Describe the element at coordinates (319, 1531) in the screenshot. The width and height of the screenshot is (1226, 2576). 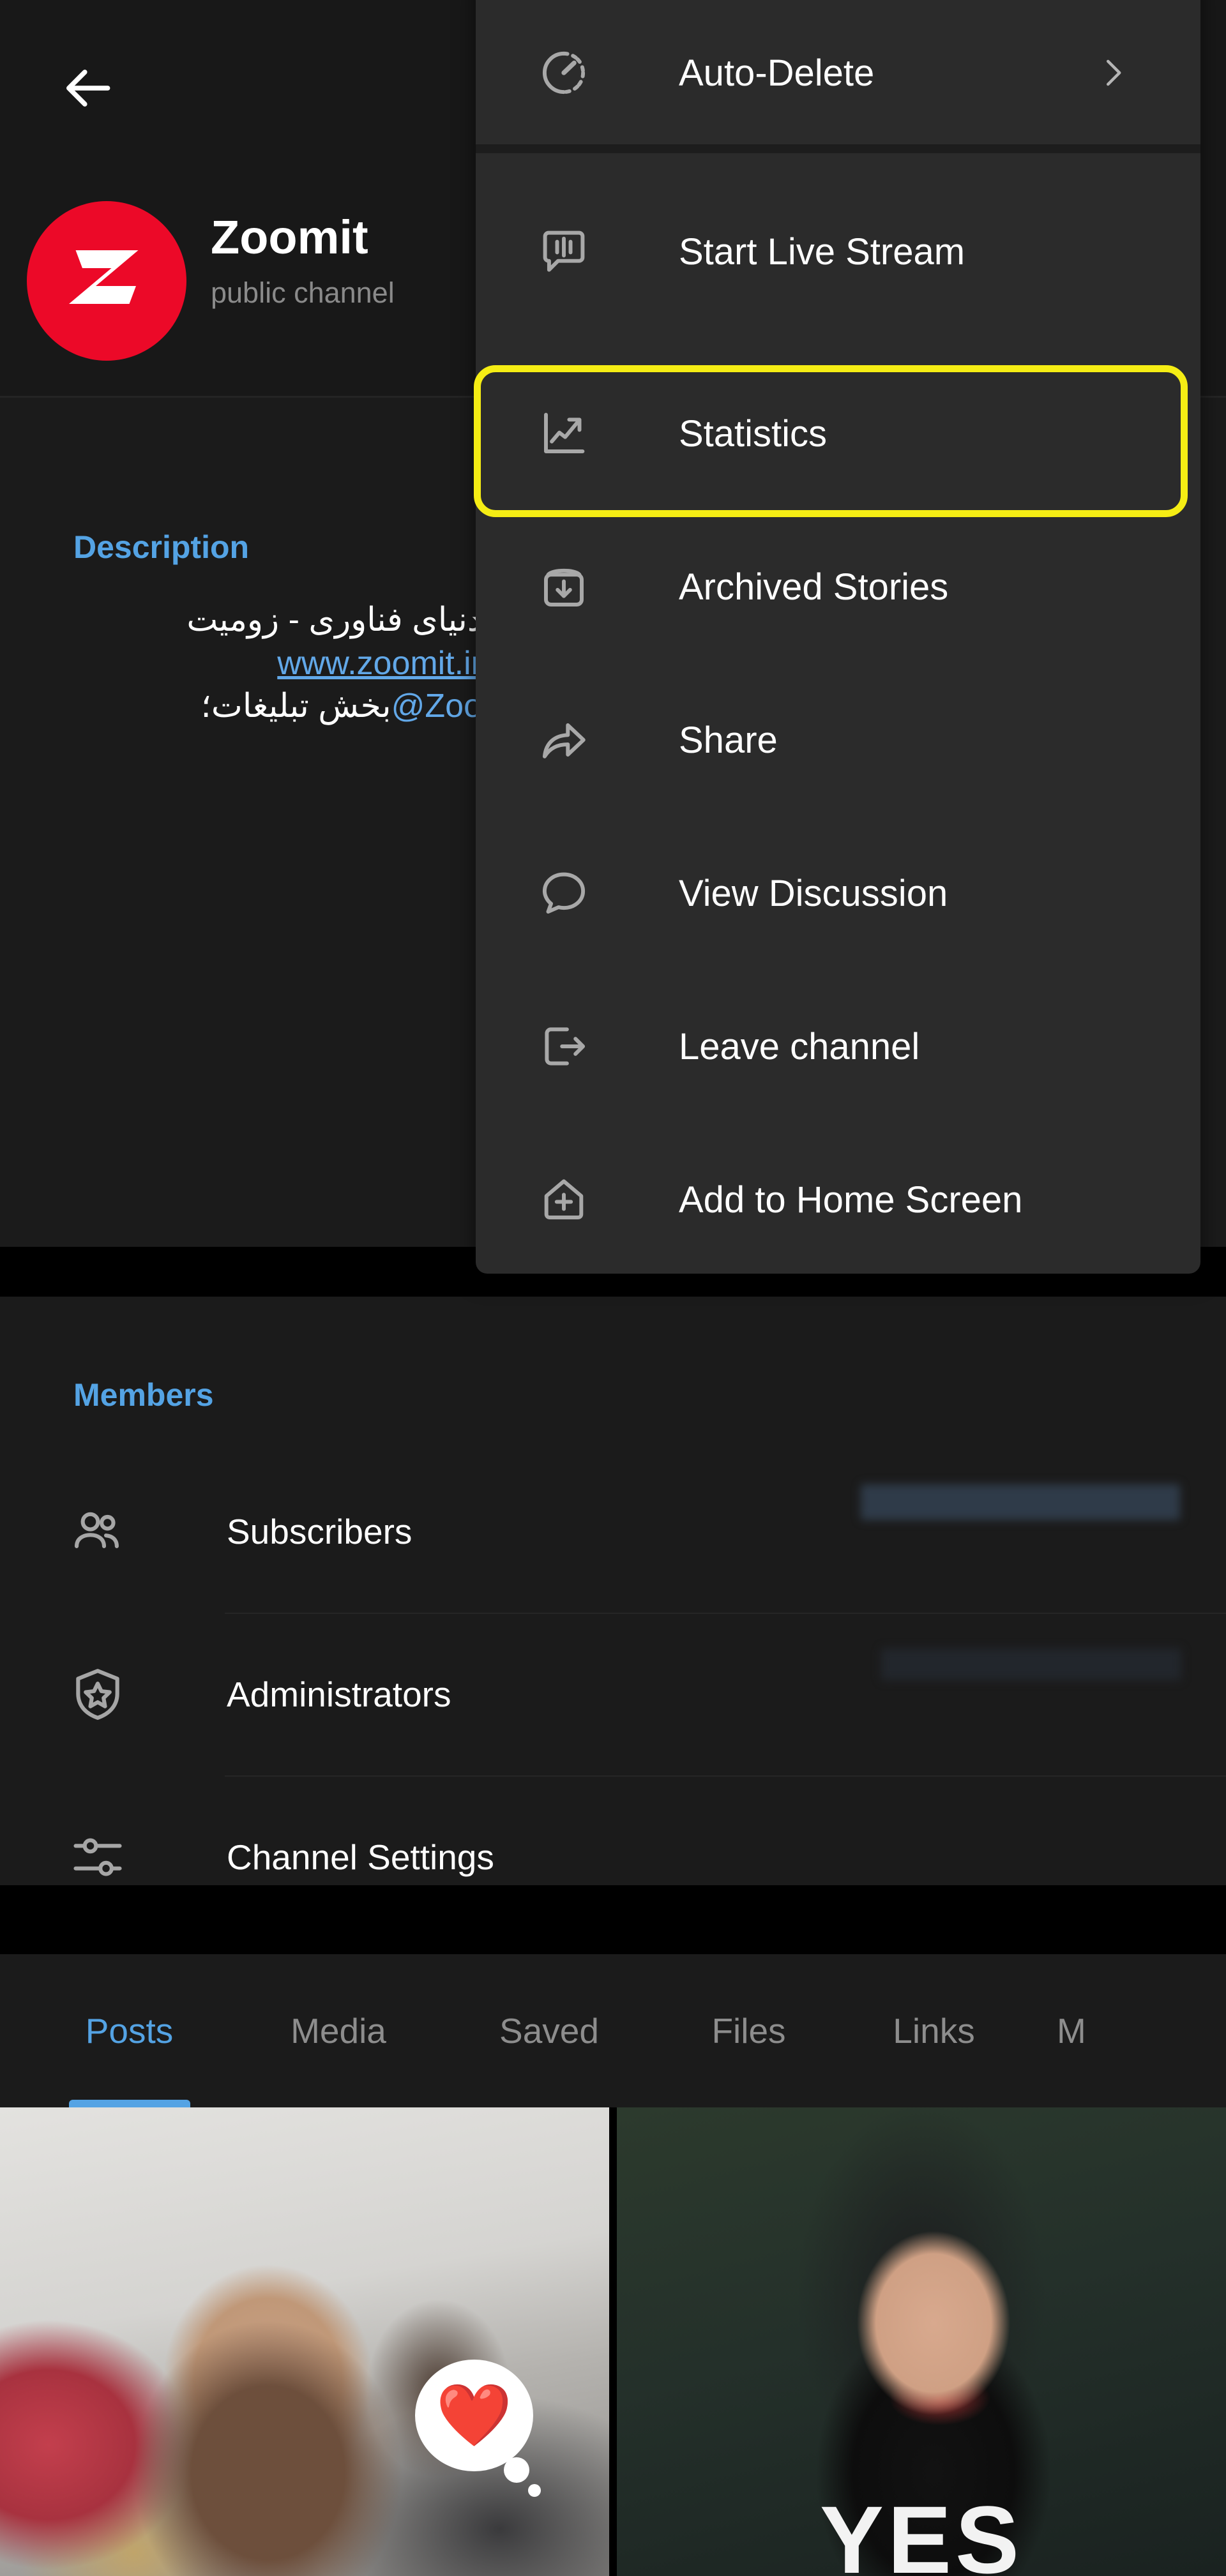
I see `sidebar-item-label: Subscribers` at that location.